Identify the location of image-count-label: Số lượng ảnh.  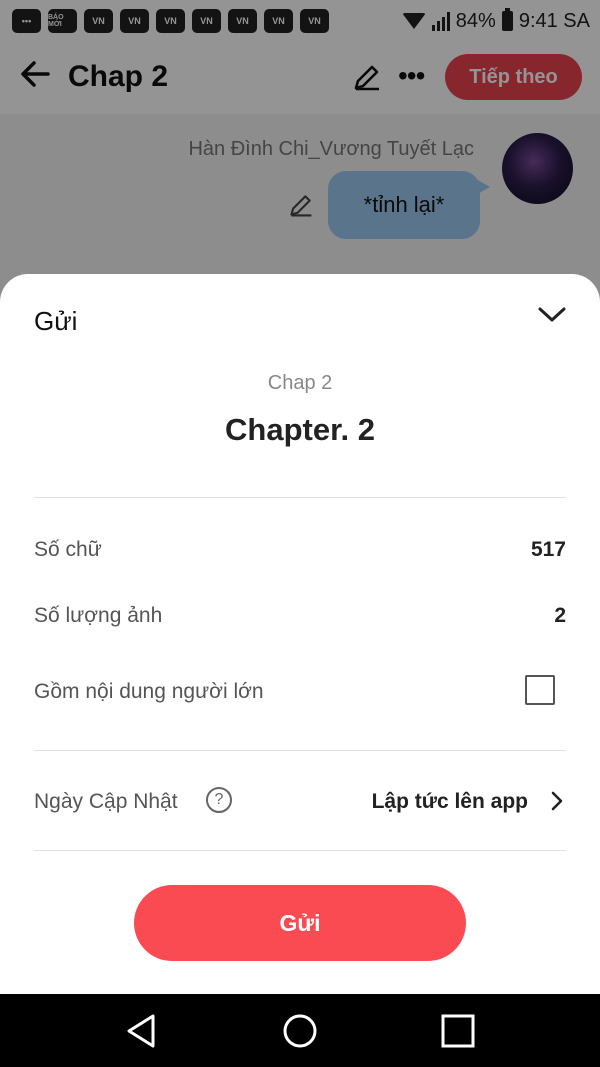
(98, 615).